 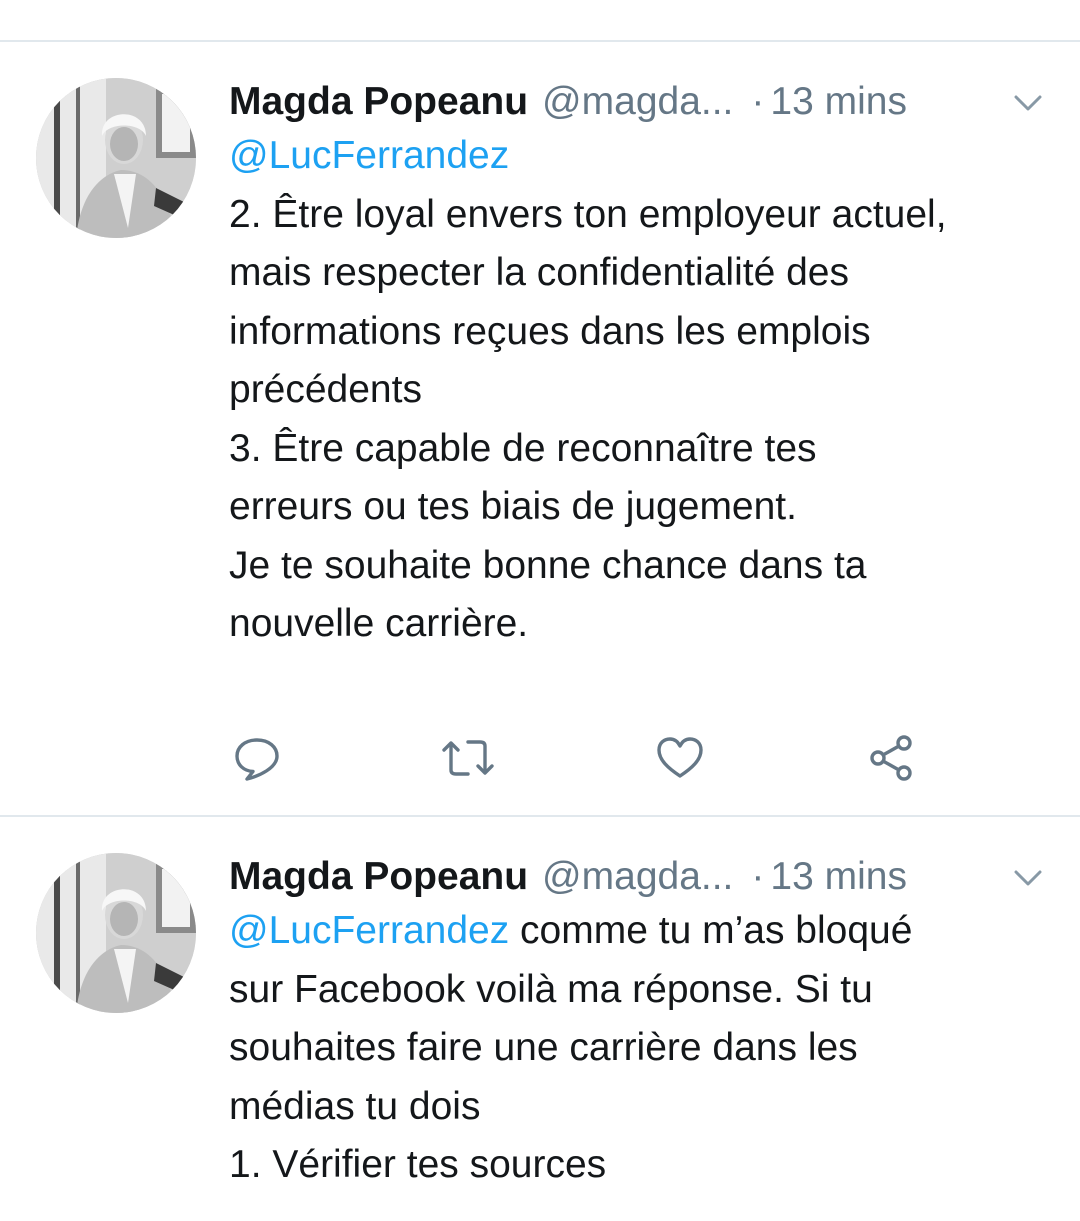 I want to click on tweet-text-fragment: comme tu m’as bloqué, so click(x=711, y=930).